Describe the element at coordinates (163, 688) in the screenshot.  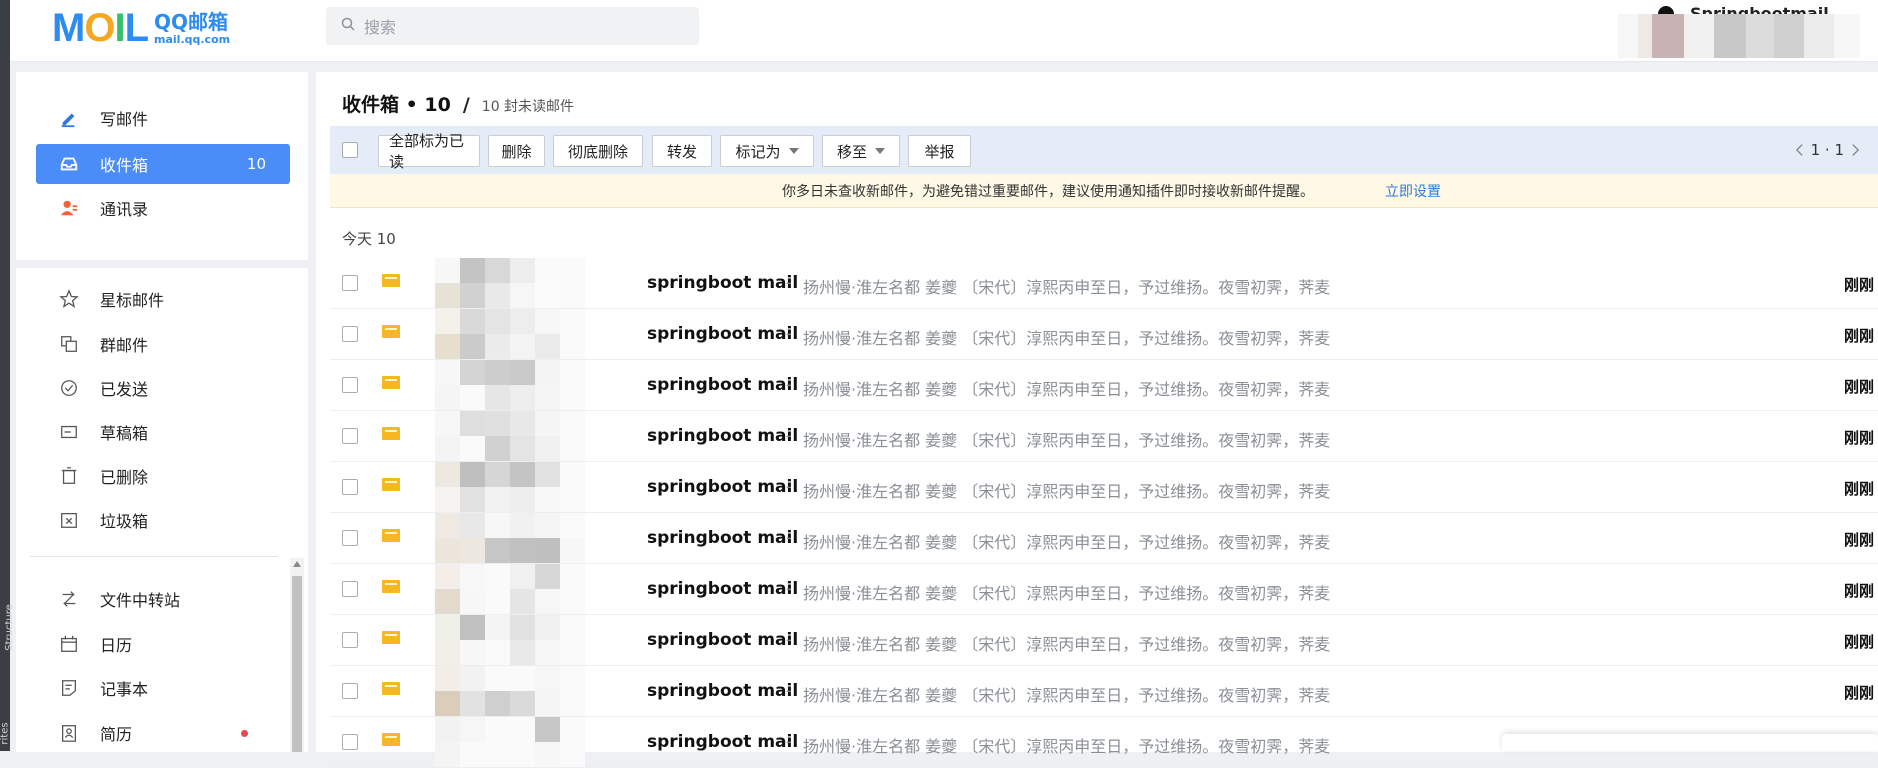
I see `sidebar-item-notepad: 记事本` at that location.